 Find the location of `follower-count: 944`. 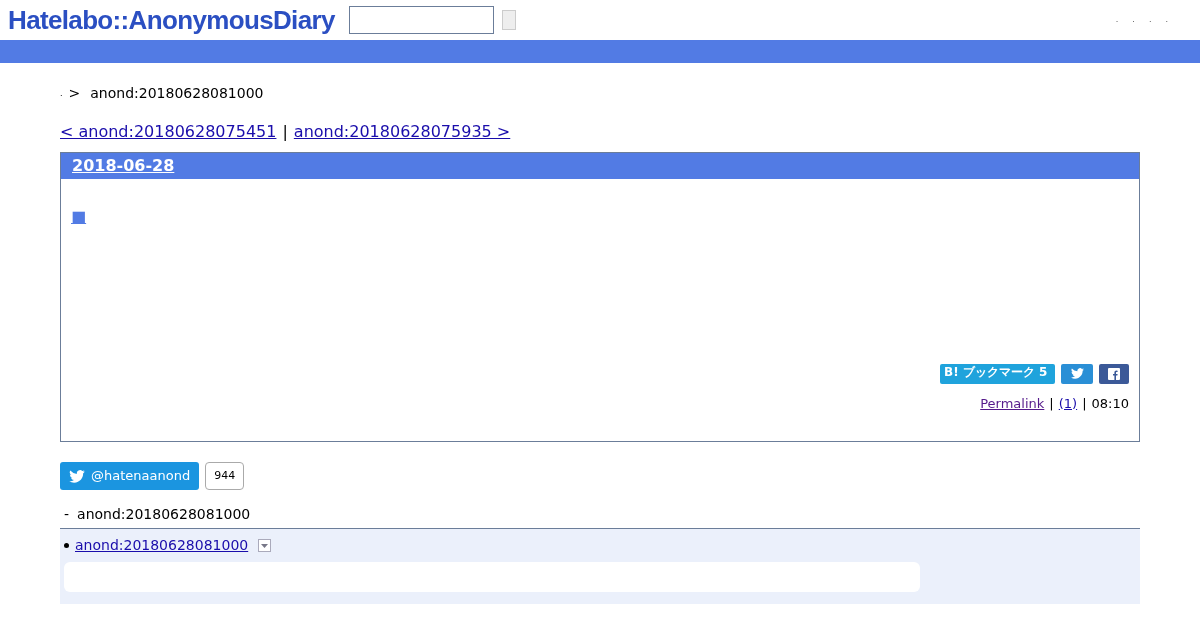

follower-count: 944 is located at coordinates (225, 476).